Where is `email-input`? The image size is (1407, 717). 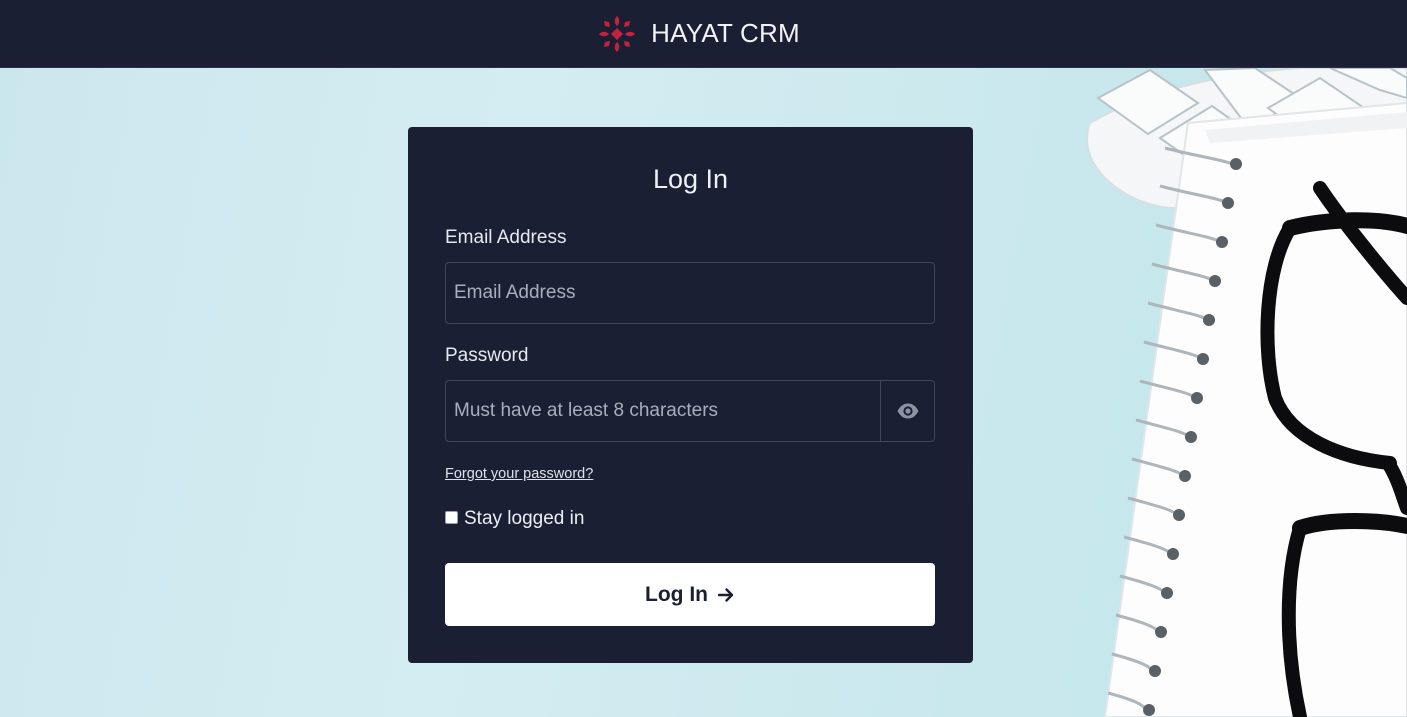 email-input is located at coordinates (690, 293).